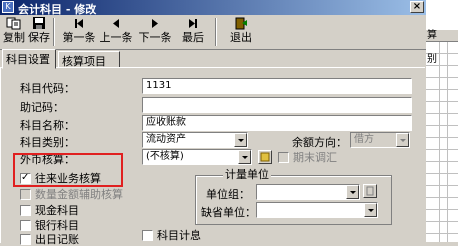 This screenshot has width=458, height=246. What do you see at coordinates (116, 37) in the screenshot?
I see `previous-record-label: 上一条` at bounding box center [116, 37].